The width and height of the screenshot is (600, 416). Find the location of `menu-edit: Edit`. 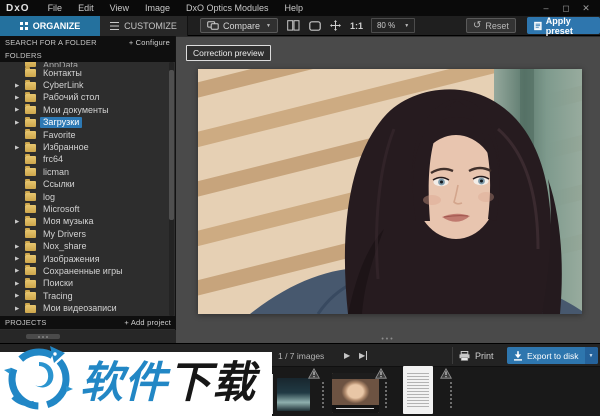

menu-edit: Edit is located at coordinates (86, 8).